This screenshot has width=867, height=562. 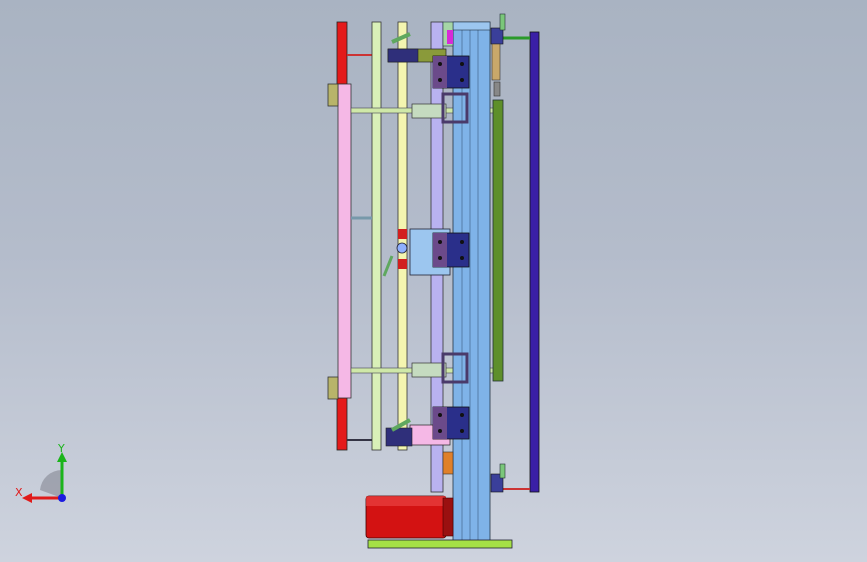 I want to click on cylinder-lower, so click(x=429, y=370).